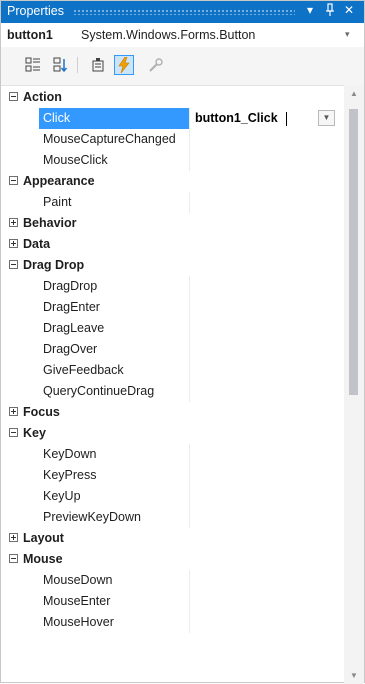  I want to click on event-row: DragDrop, so click(172, 286).